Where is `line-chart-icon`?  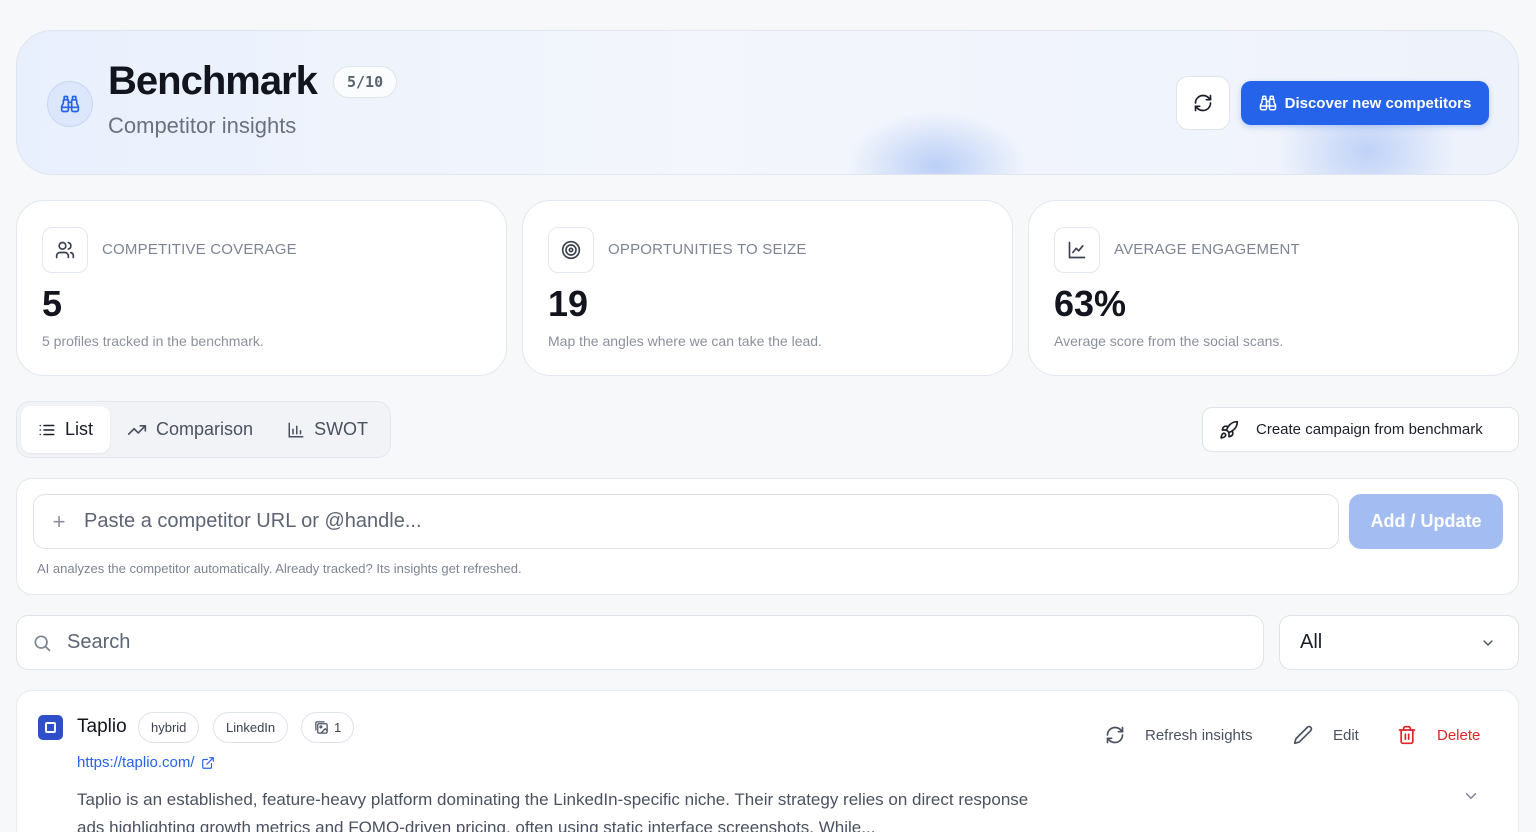
line-chart-icon is located at coordinates (1077, 250).